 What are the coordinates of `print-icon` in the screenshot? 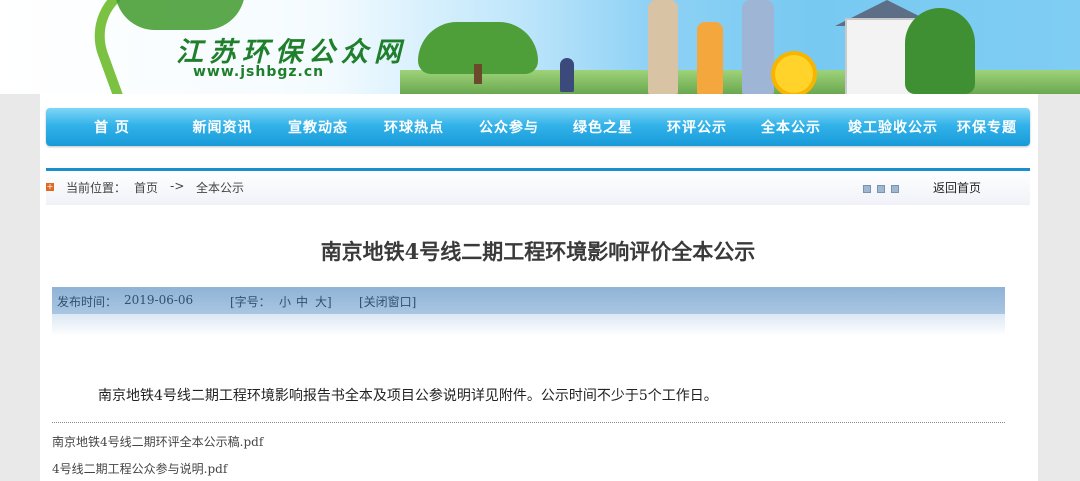 It's located at (867, 189).